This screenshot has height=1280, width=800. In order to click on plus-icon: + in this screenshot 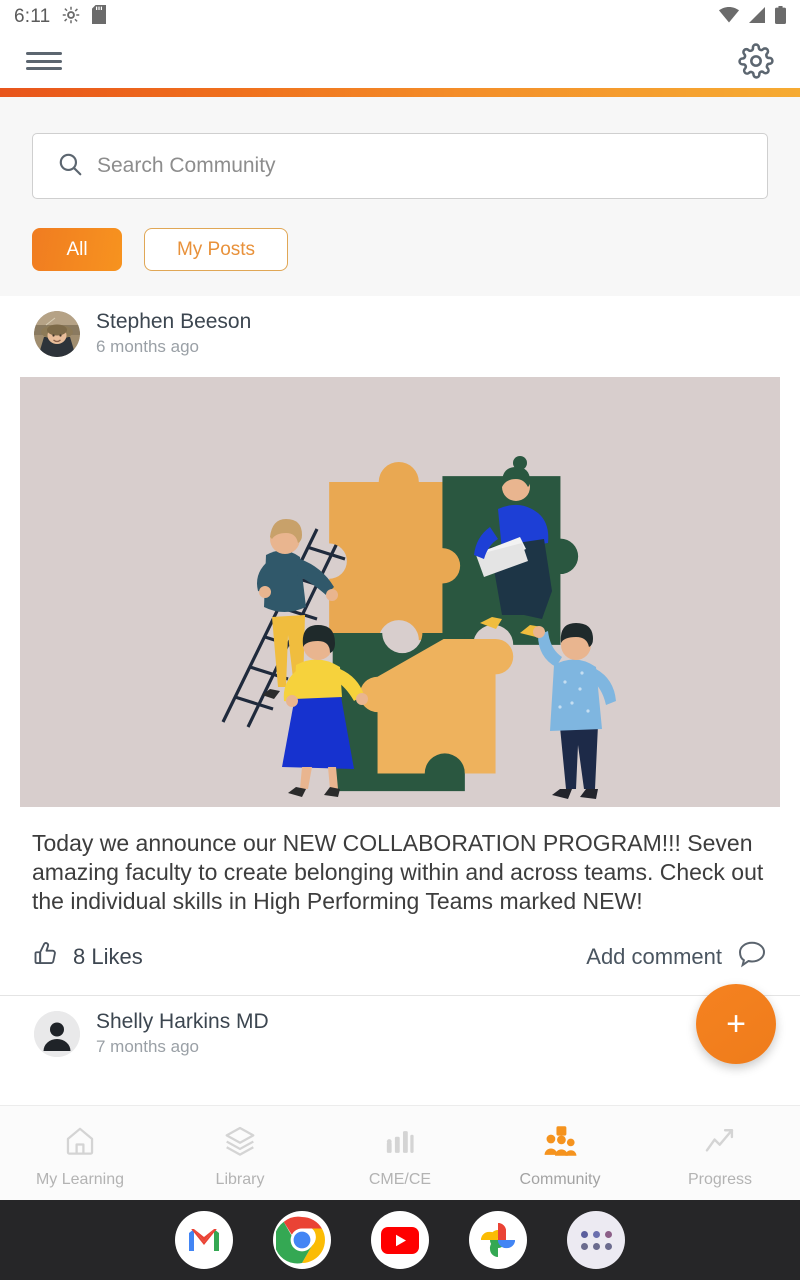, I will do `click(736, 1024)`.